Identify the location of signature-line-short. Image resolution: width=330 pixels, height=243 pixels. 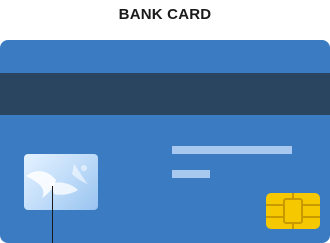
(191, 174).